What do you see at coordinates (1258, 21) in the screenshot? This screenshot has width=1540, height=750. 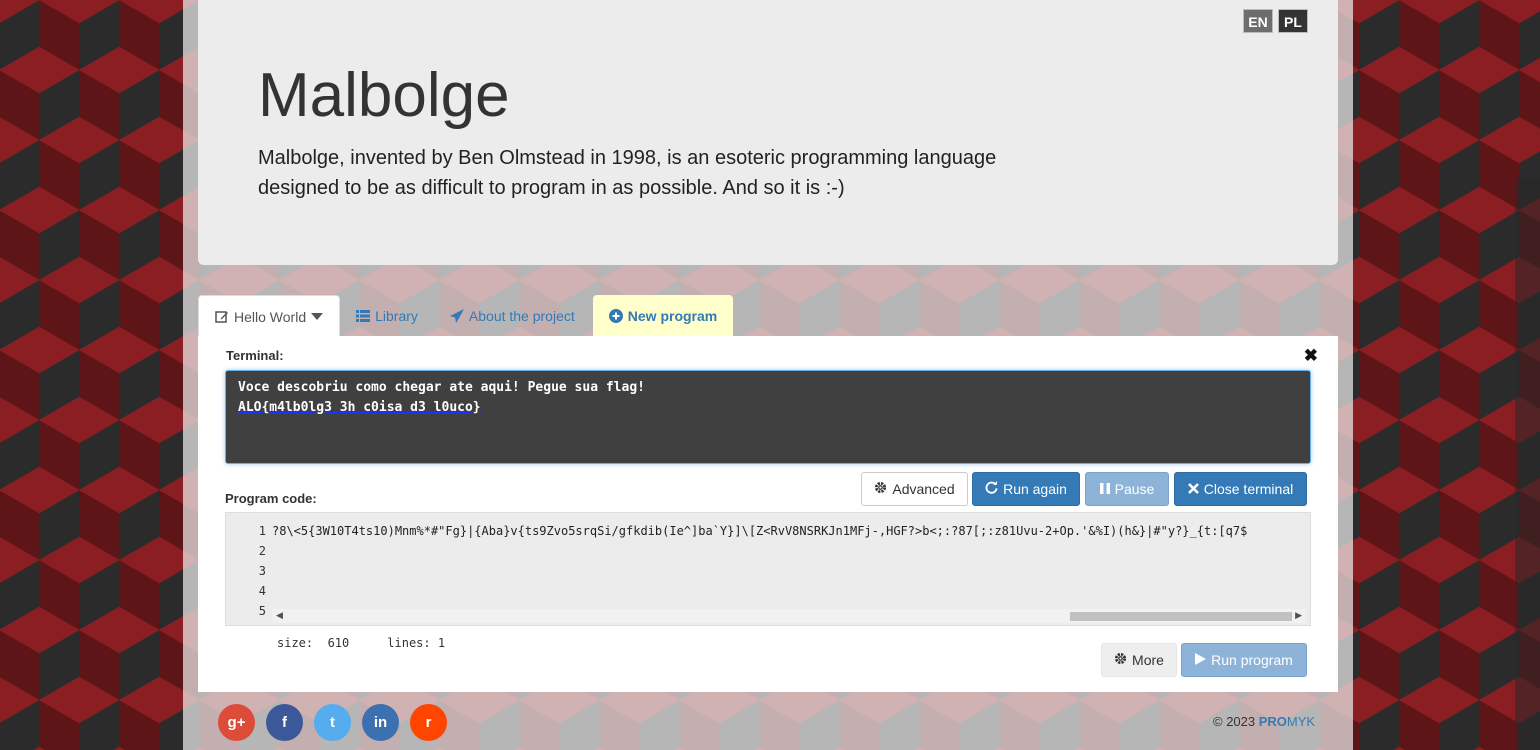 I see `language-en-button: EN` at bounding box center [1258, 21].